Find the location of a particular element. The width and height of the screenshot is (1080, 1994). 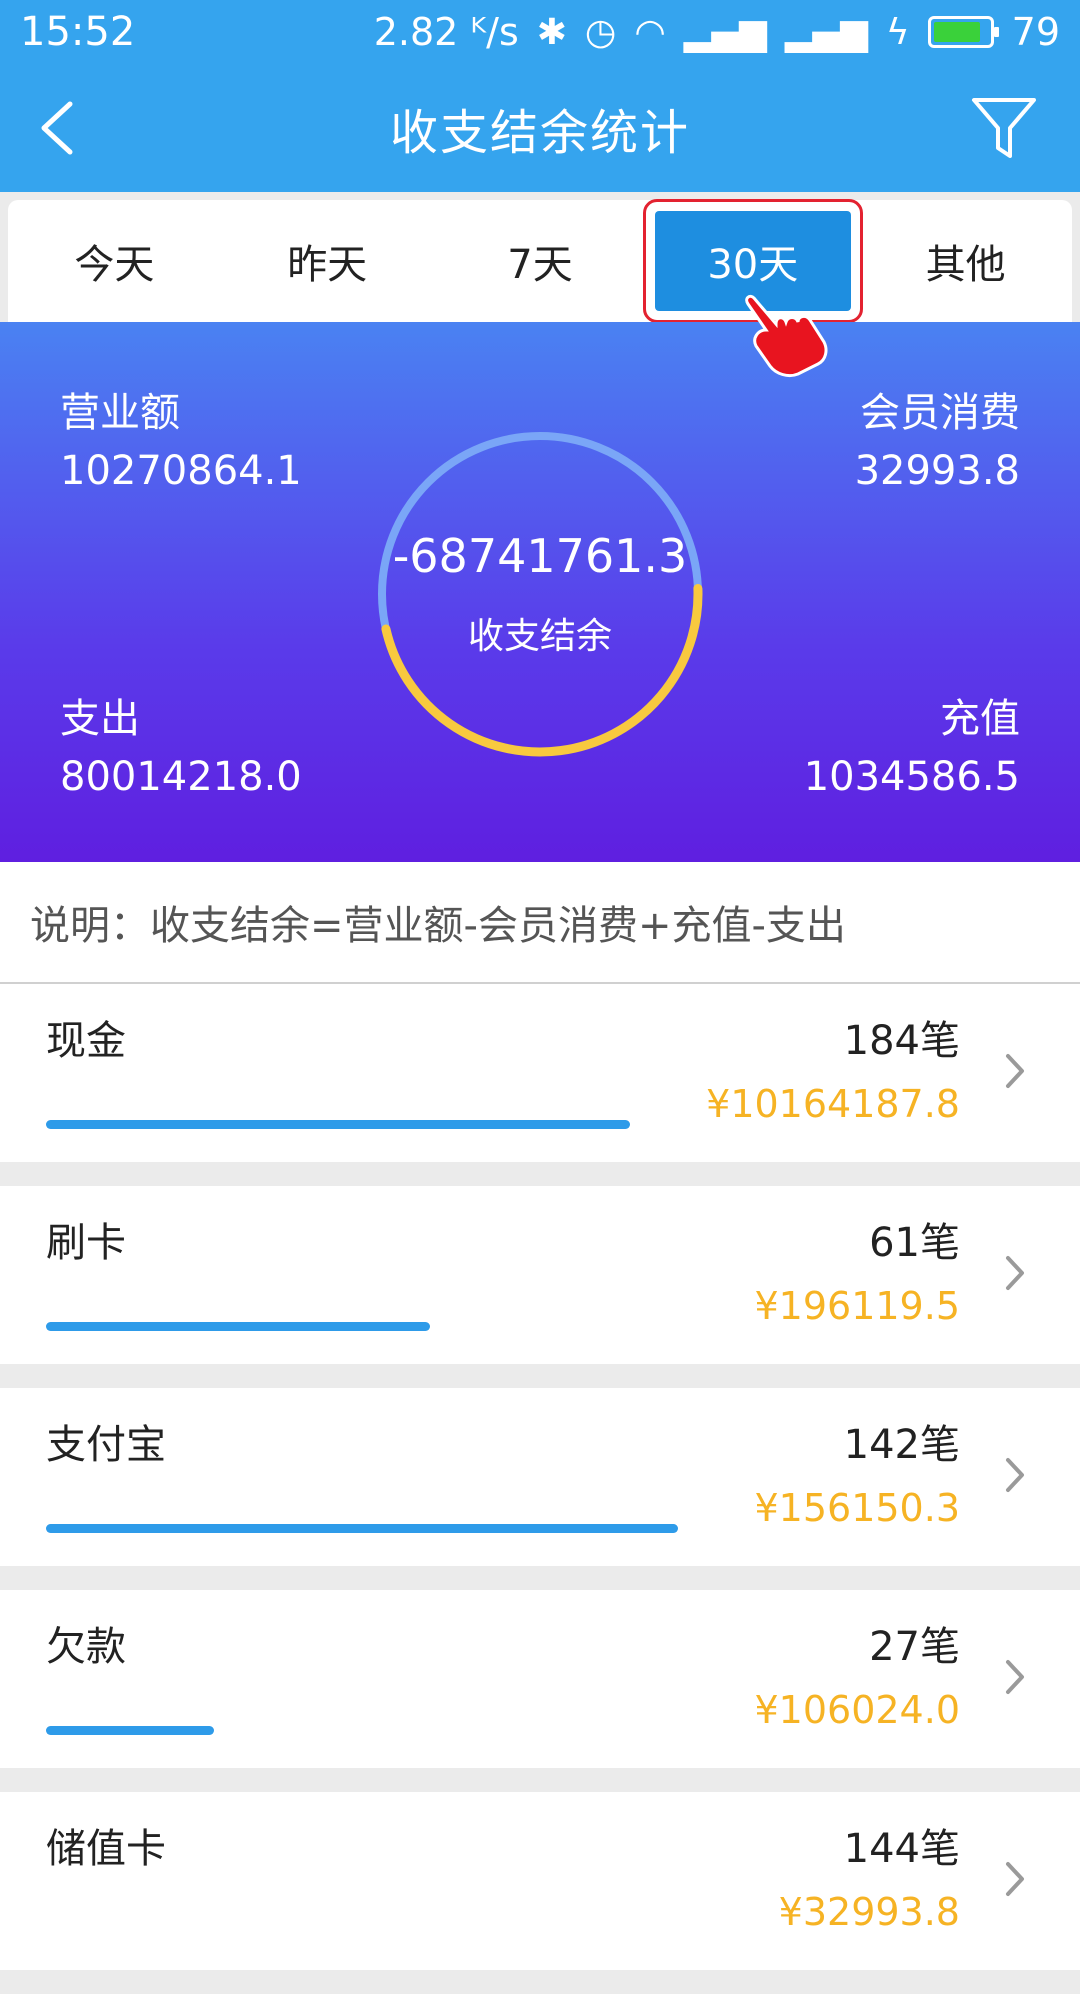

row-count: 144笔 is located at coordinates (901, 1849).